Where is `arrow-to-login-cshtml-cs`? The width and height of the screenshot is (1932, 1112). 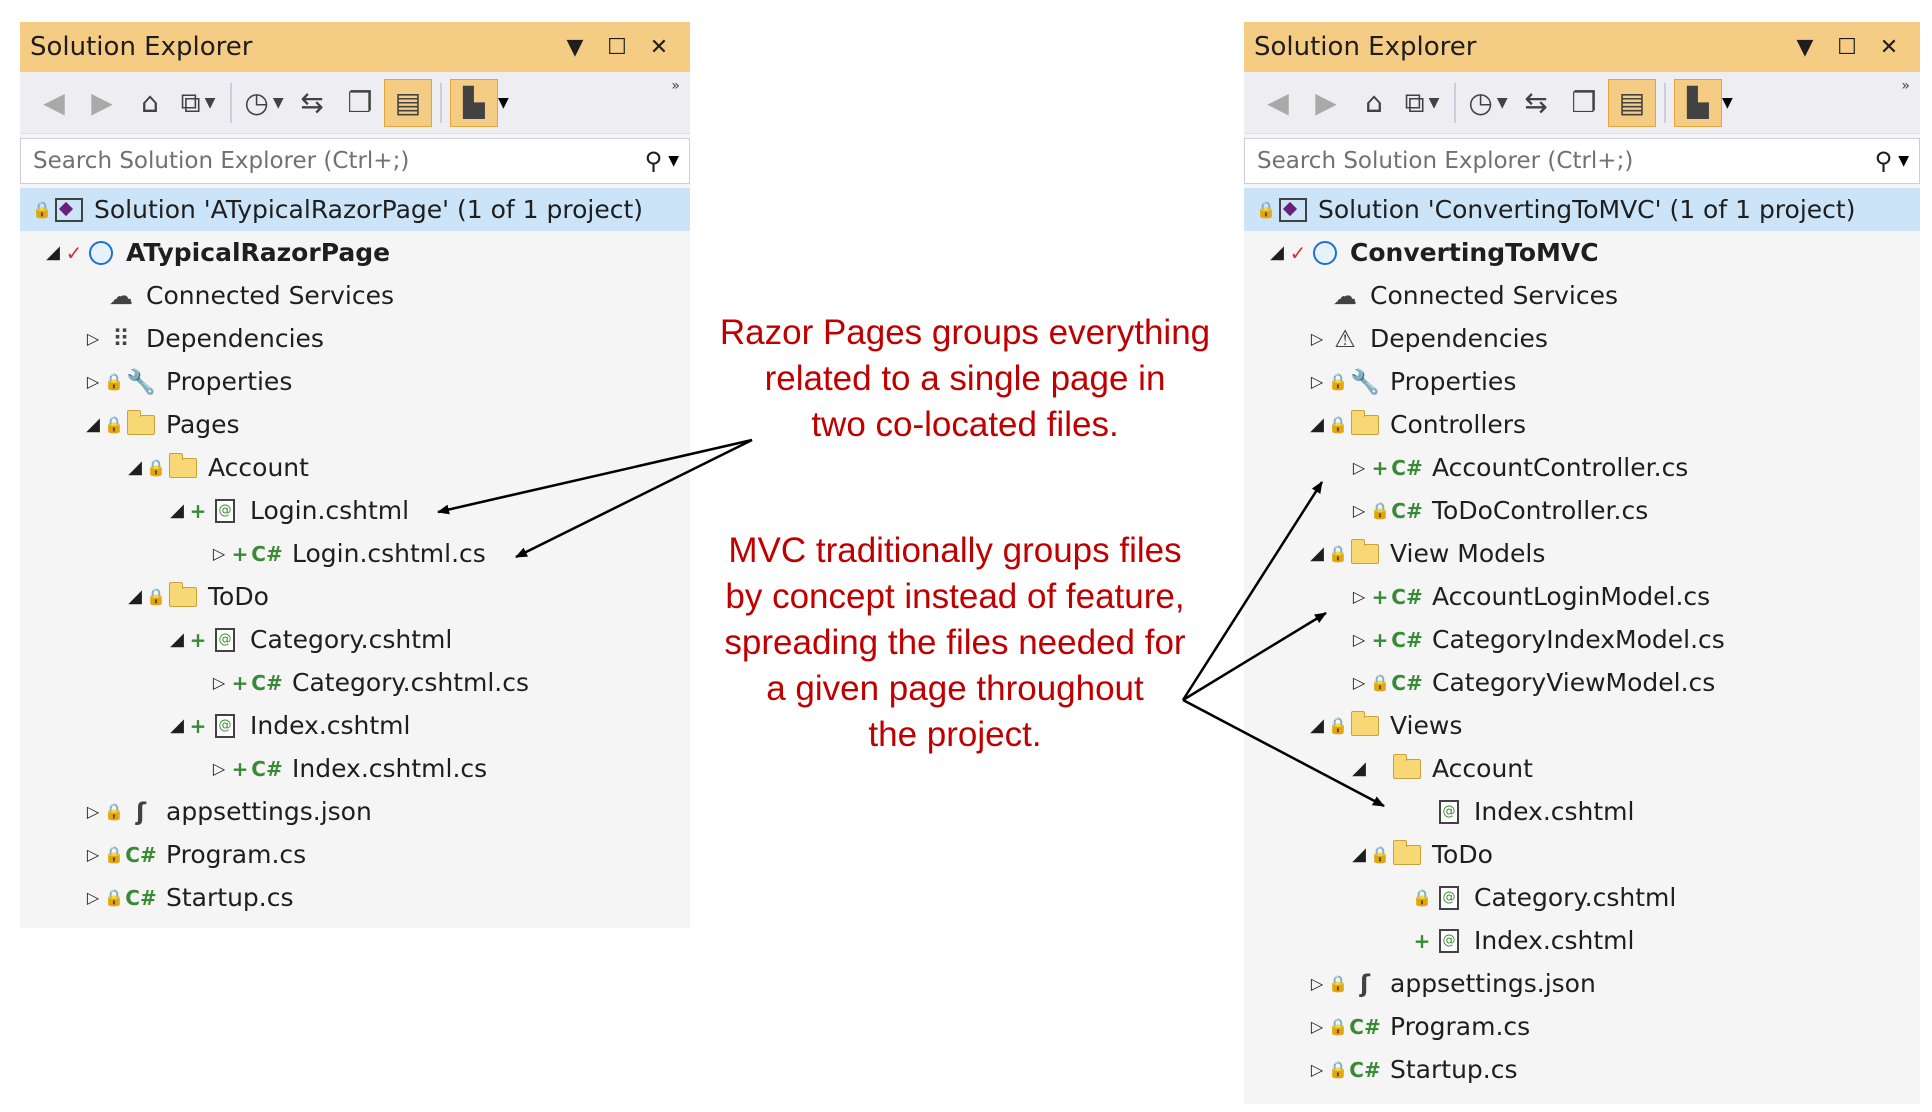
arrow-to-login-cshtml-cs is located at coordinates (634, 498).